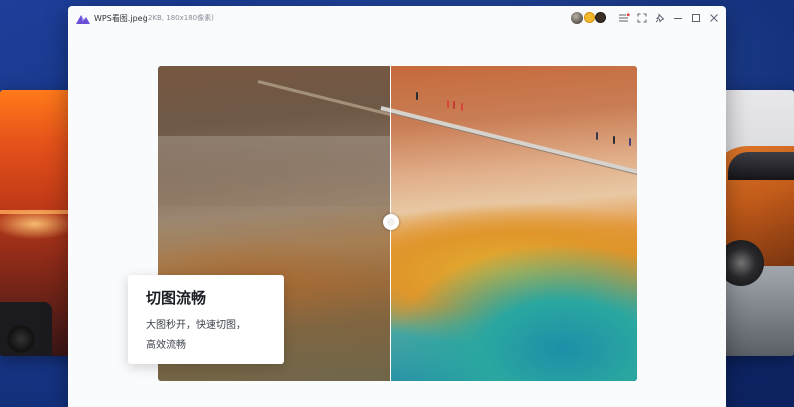 This screenshot has width=794, height=407. Describe the element at coordinates (600, 17) in the screenshot. I see `vip-badge-icon` at that location.